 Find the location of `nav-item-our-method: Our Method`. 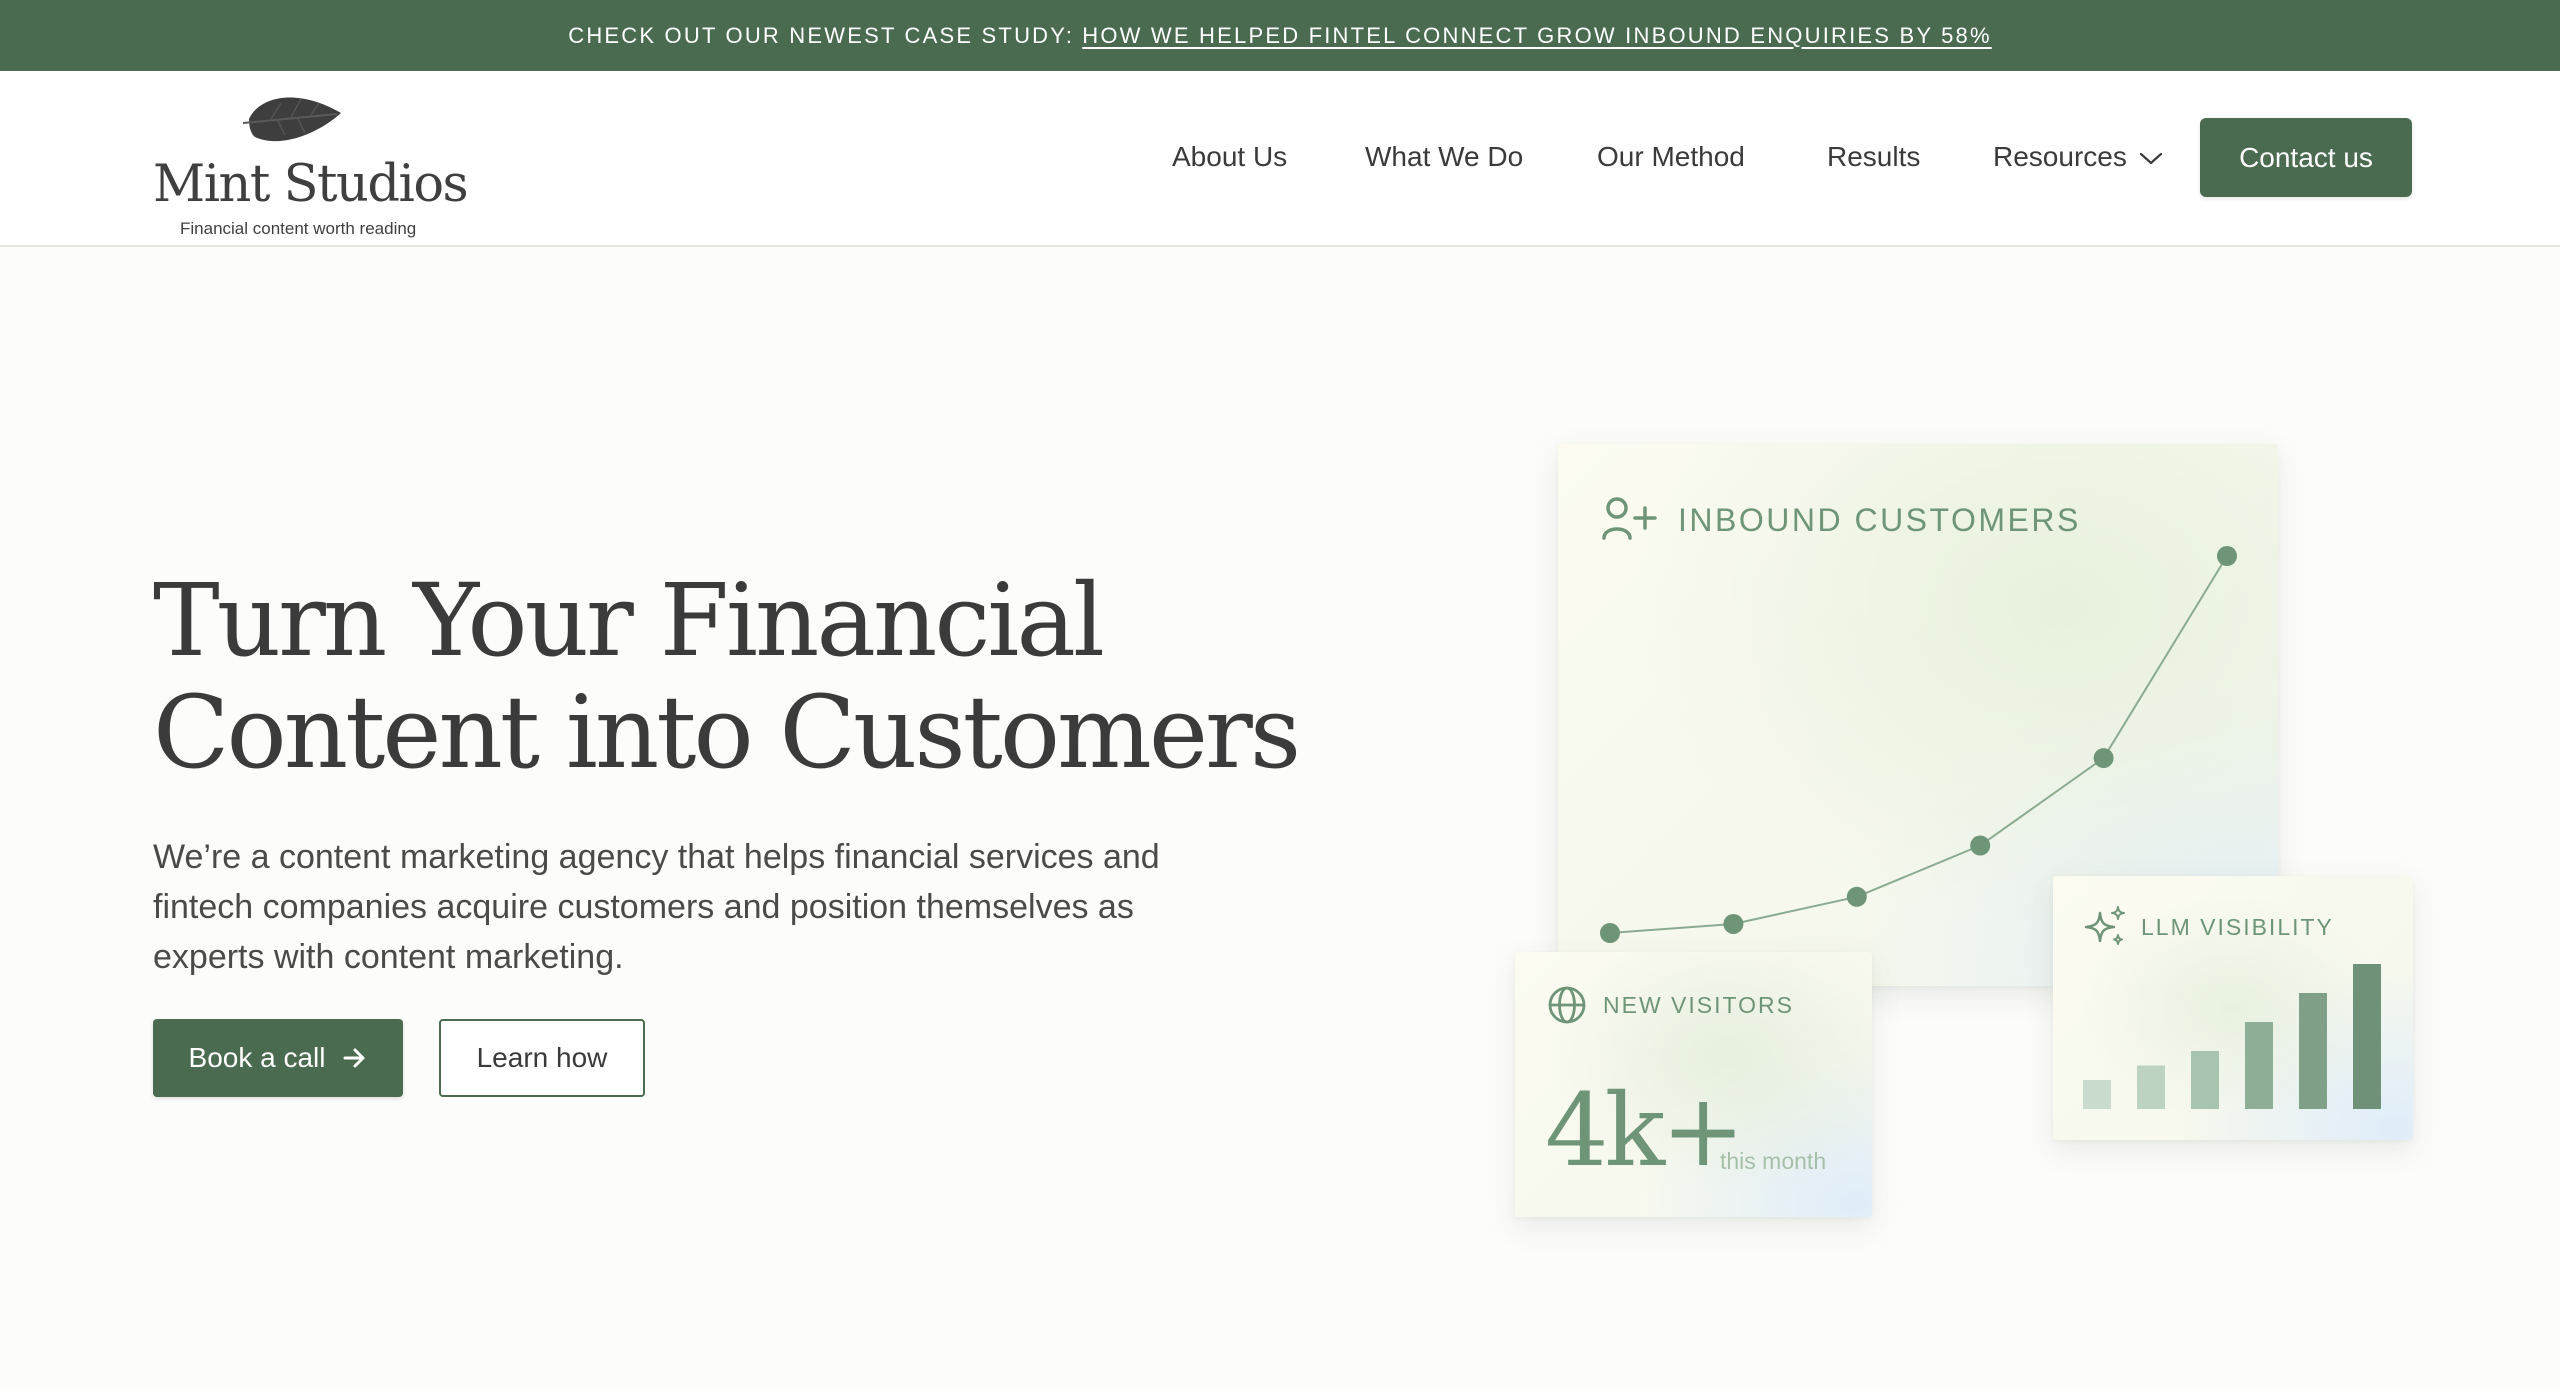

nav-item-our-method: Our Method is located at coordinates (1671, 157).